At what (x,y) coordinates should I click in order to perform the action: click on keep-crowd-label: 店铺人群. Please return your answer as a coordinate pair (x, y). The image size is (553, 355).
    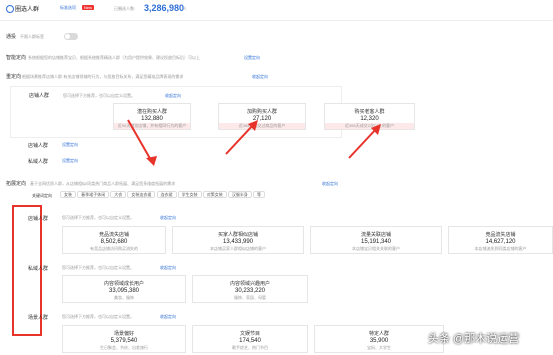
    Looking at the image, I should click on (38, 146).